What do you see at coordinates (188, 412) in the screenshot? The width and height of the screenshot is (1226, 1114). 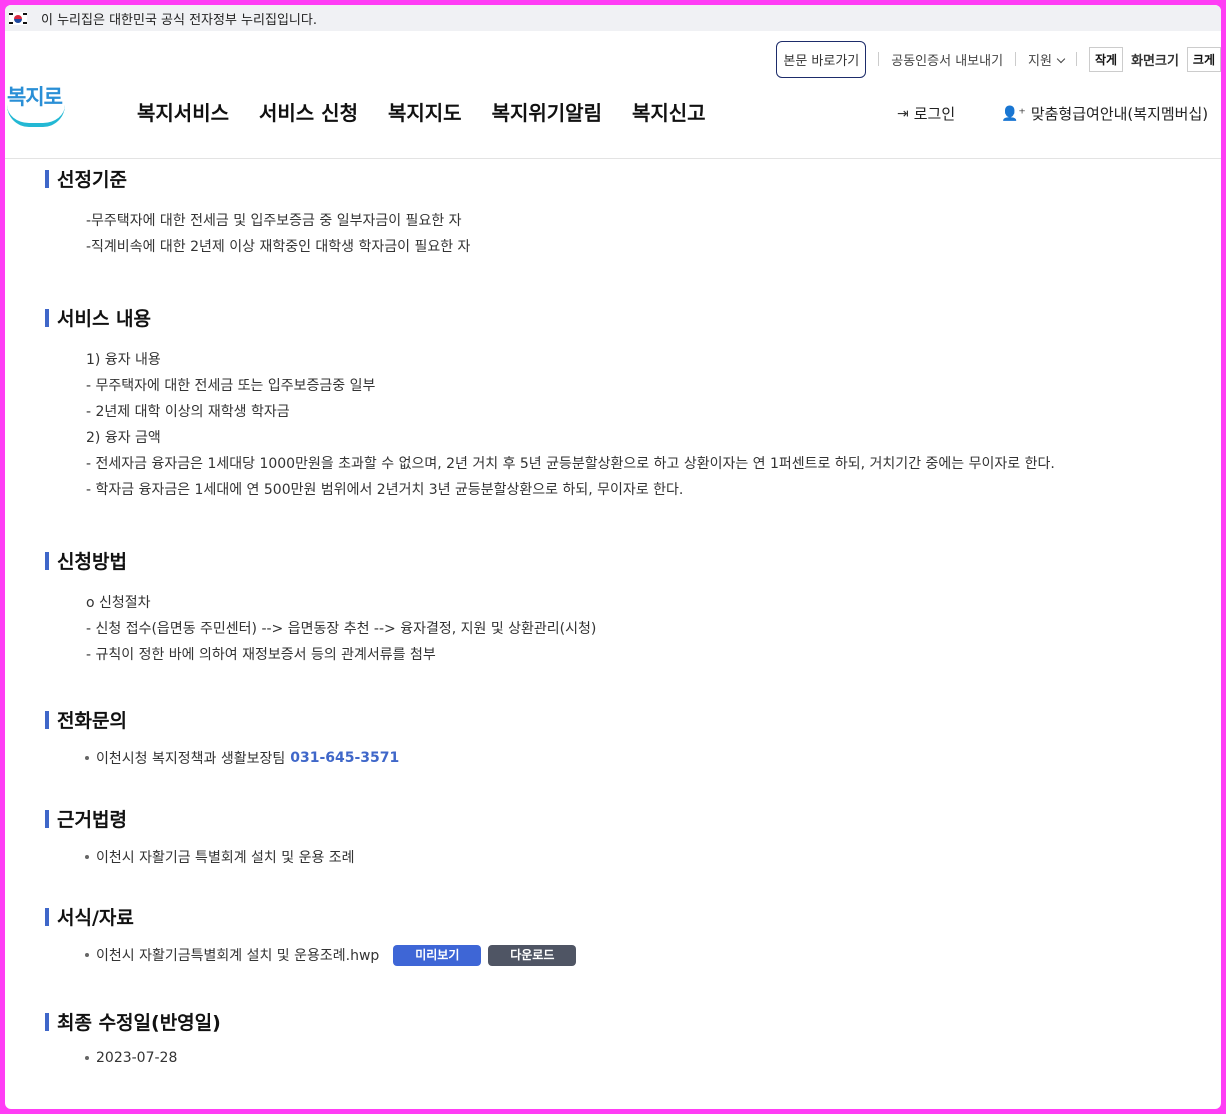 I see `body-line: - 2년제 대학 이상의 재학생 학자금` at bounding box center [188, 412].